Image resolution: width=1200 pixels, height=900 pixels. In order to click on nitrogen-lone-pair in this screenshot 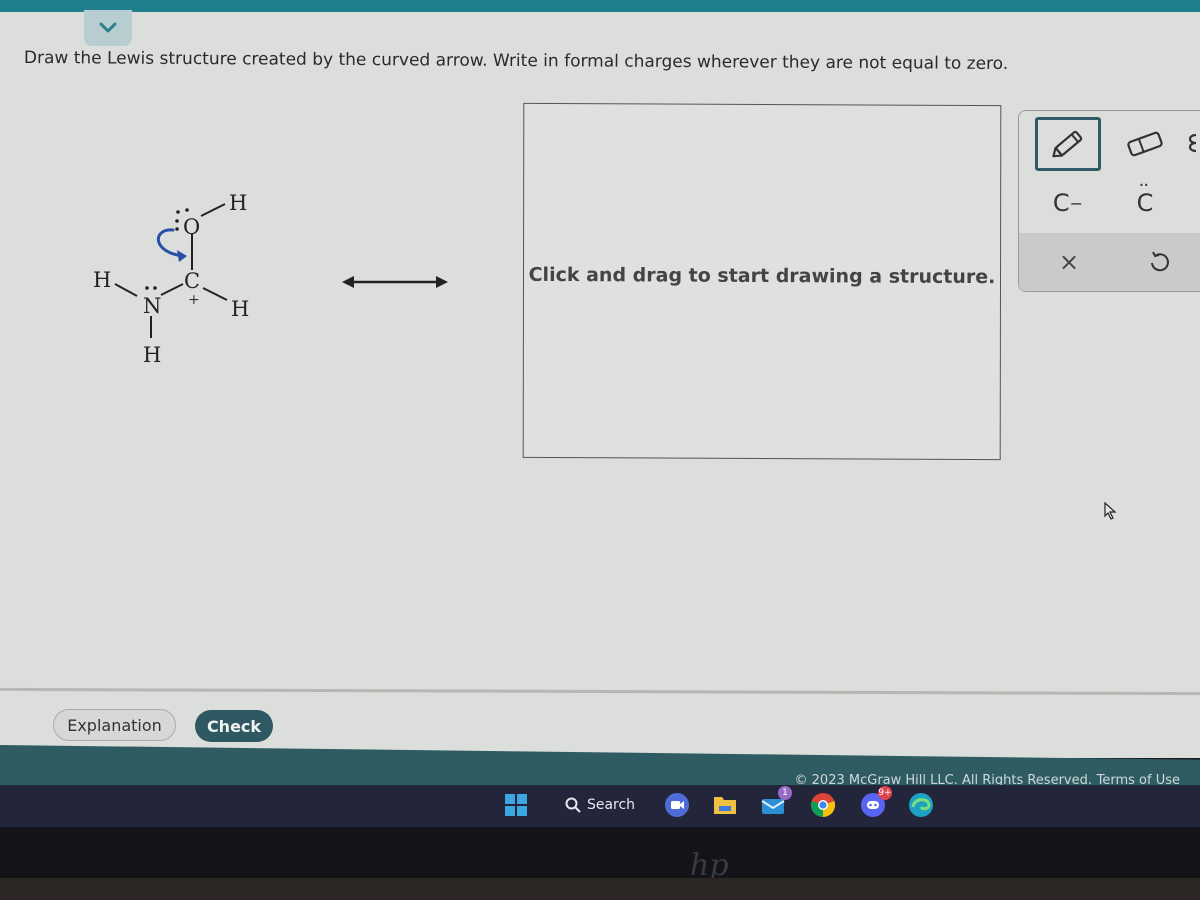, I will do `click(151, 288)`.